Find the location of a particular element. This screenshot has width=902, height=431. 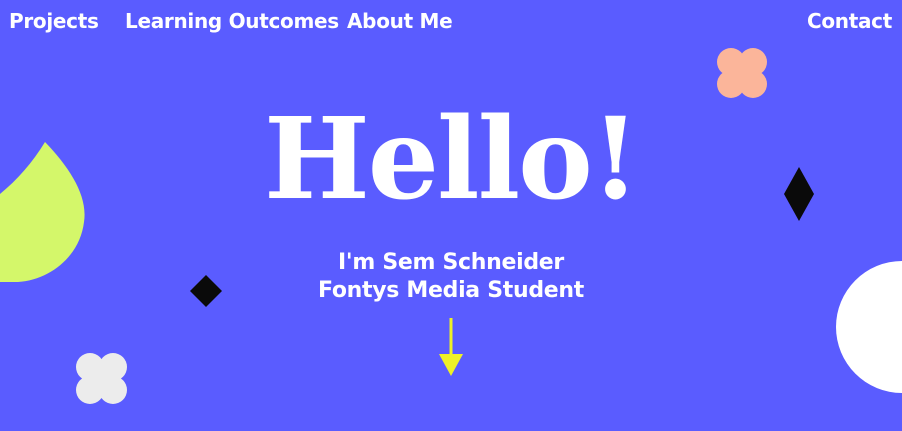

hero-name-line: I'm Sem Schneider is located at coordinates (451, 262).